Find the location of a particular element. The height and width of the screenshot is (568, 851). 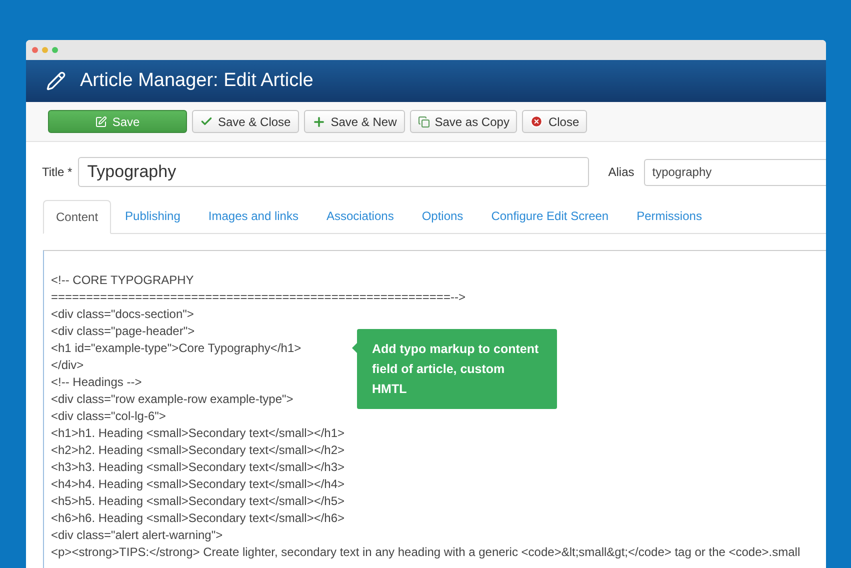

code-line: <h1>h1. Heading <small>Secondary text</small></h1> is located at coordinates (198, 433).